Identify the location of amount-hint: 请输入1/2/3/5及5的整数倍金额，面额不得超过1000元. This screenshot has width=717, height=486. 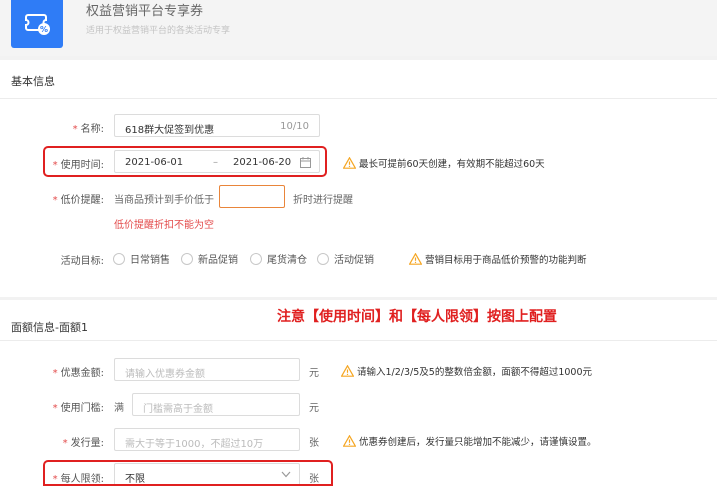
(466, 371).